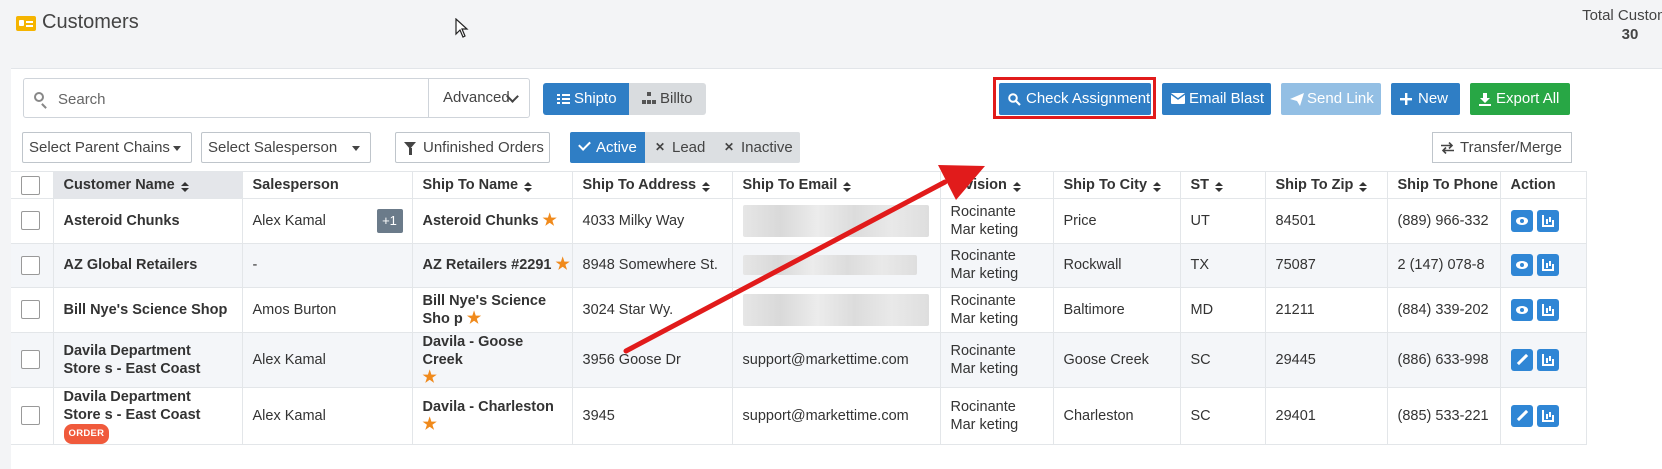  What do you see at coordinates (389, 221) in the screenshot?
I see `extra-salesperson-badge: +1` at bounding box center [389, 221].